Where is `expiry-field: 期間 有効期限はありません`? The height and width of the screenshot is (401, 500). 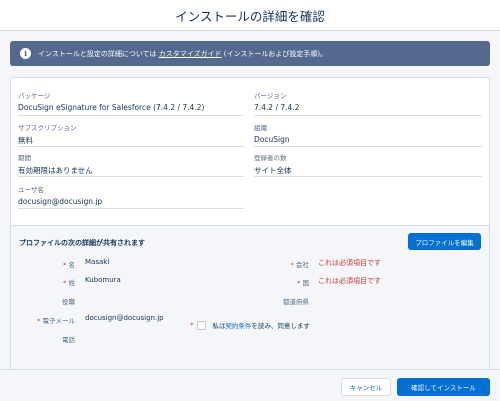
expiry-field: 期間 有効期限はありません is located at coordinates (55, 164).